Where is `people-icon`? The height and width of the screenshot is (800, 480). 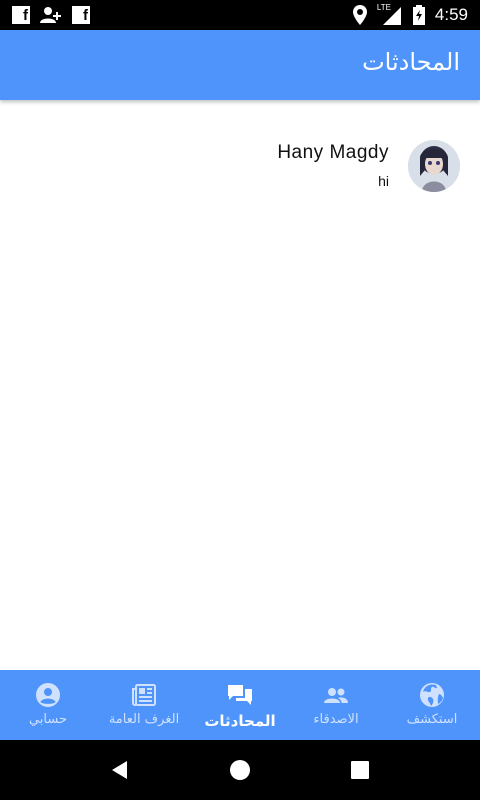 people-icon is located at coordinates (336, 695).